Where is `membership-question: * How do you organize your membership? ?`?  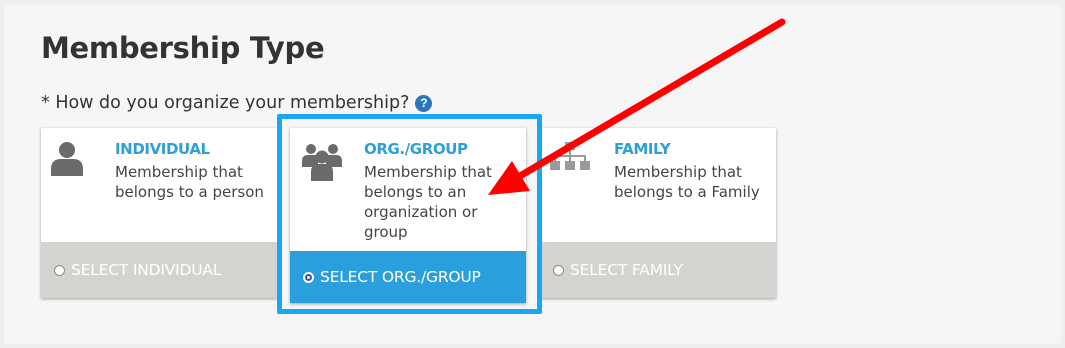
membership-question: * How do you organize your membership? ? is located at coordinates (237, 103).